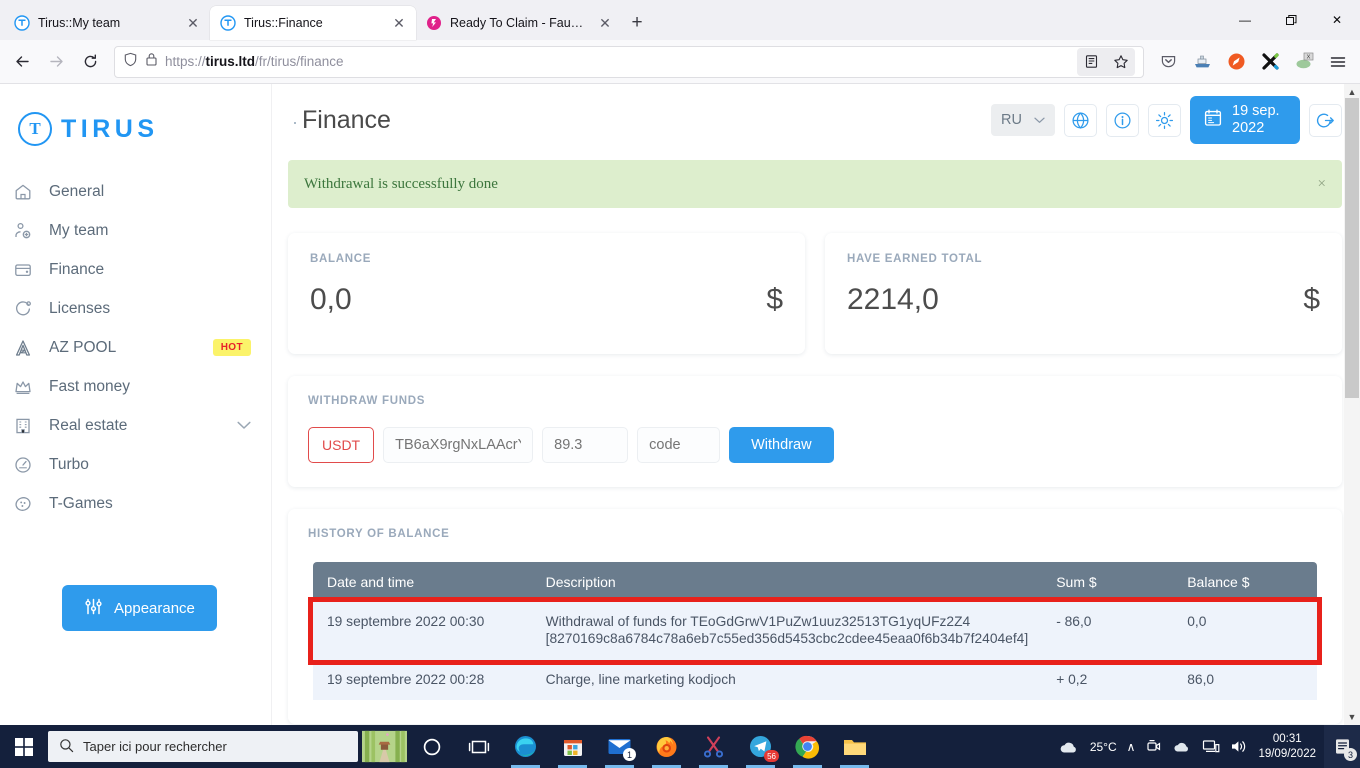 The width and height of the screenshot is (1360, 768). What do you see at coordinates (1164, 120) in the screenshot?
I see `gear-icon` at bounding box center [1164, 120].